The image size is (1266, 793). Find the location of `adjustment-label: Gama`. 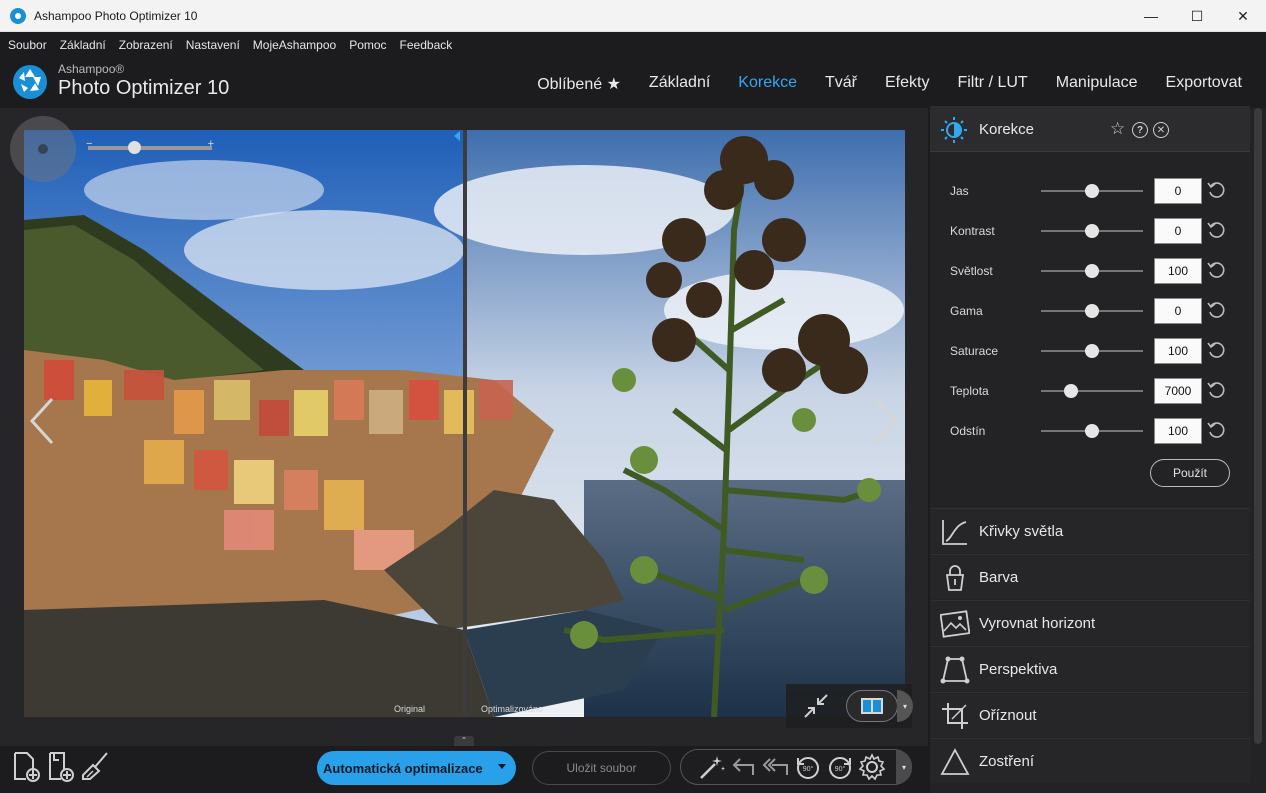

adjustment-label: Gama is located at coordinates (966, 311).